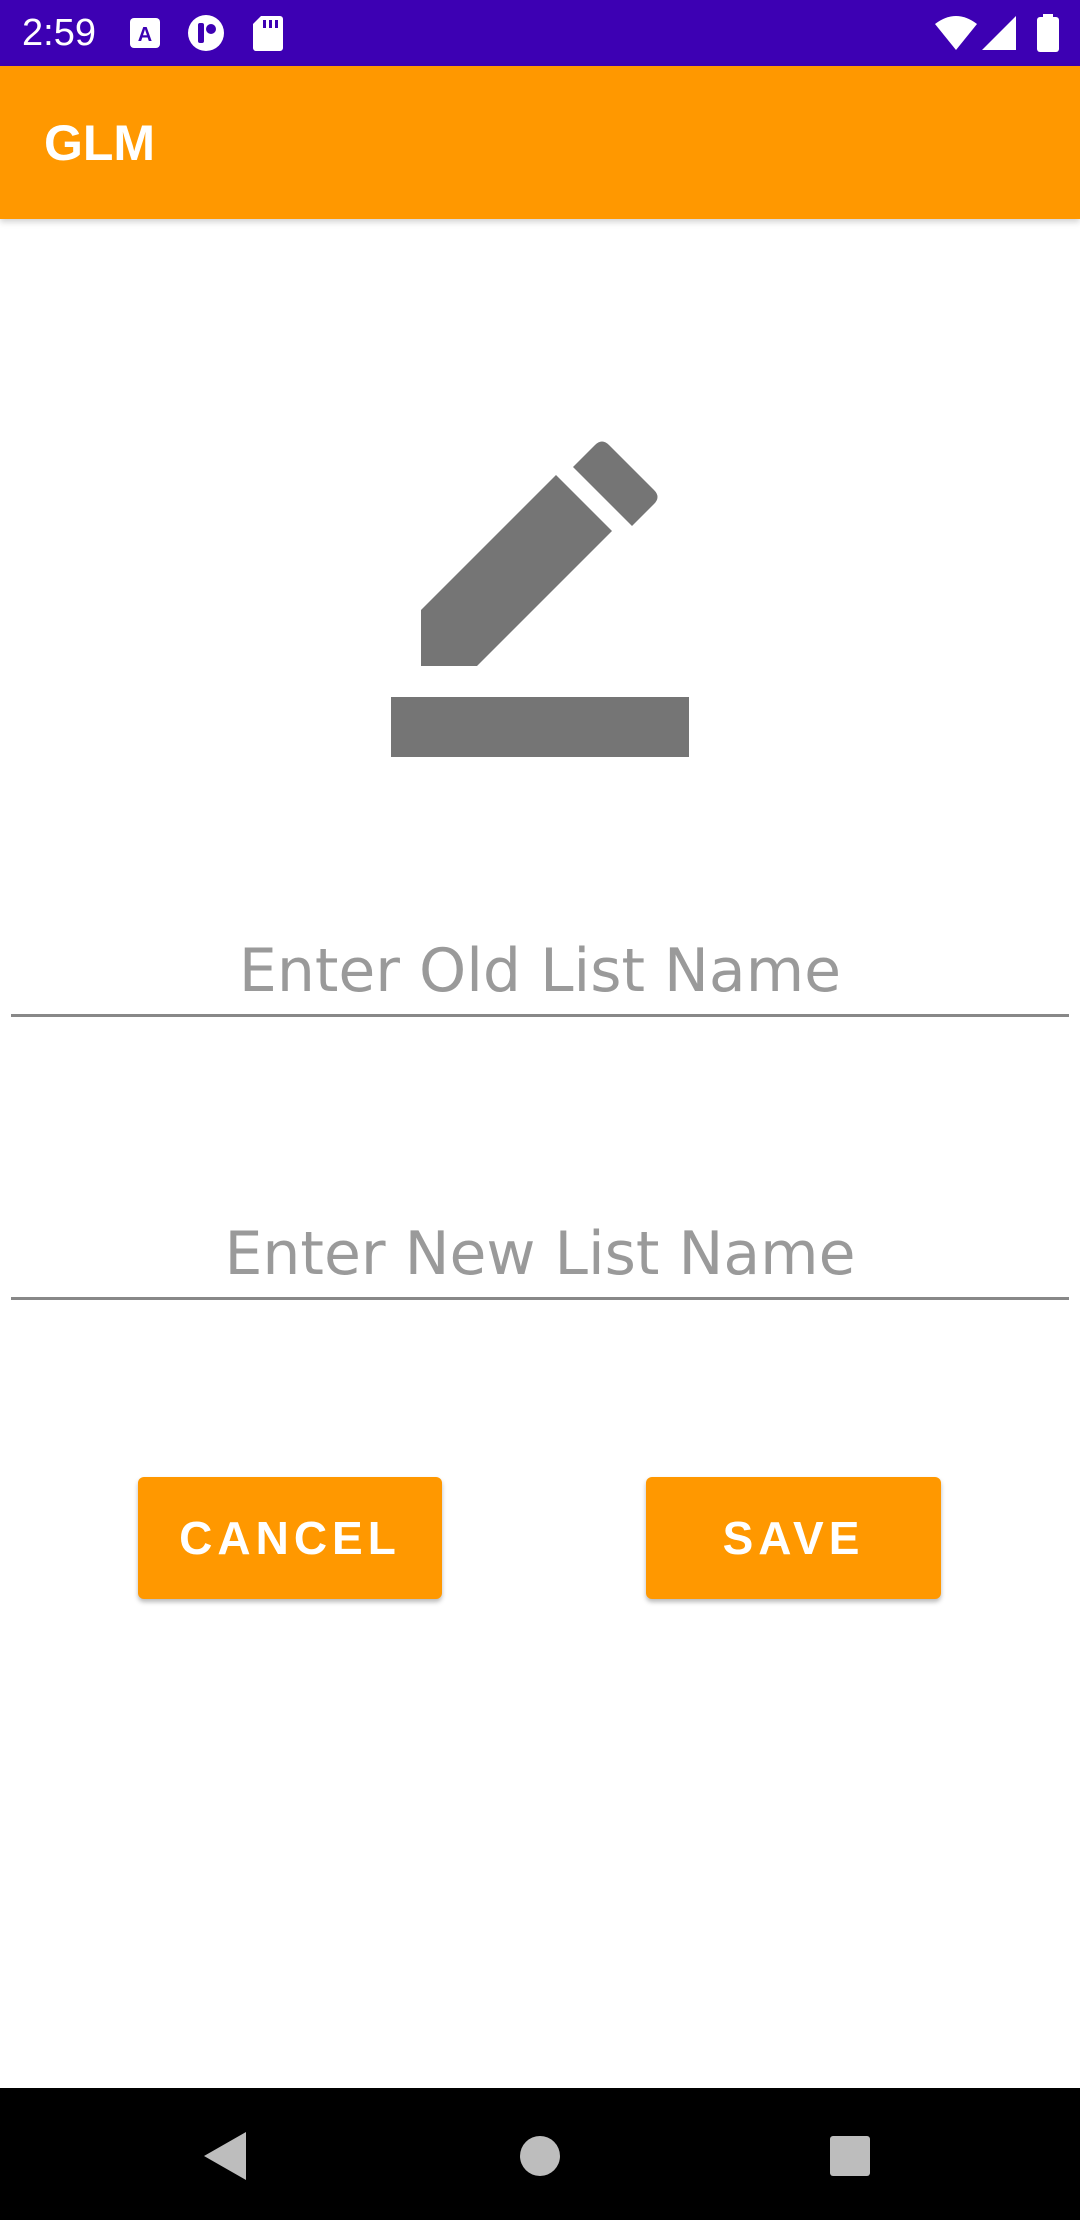 The height and width of the screenshot is (2220, 1080). Describe the element at coordinates (956, 33) in the screenshot. I see `wifi-icon` at that location.